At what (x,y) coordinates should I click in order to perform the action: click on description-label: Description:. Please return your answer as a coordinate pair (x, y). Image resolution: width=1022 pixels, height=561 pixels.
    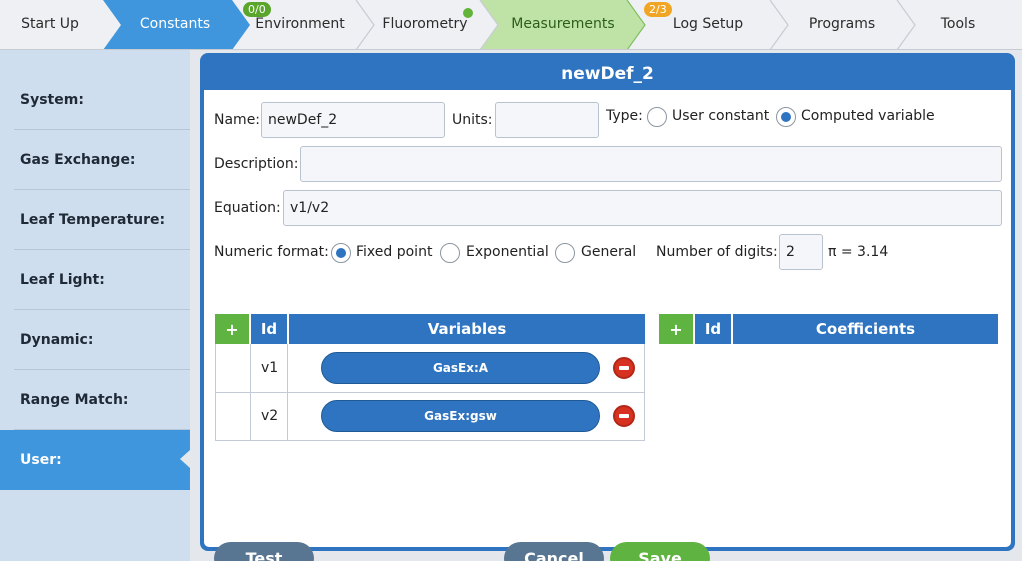
    Looking at the image, I should click on (256, 164).